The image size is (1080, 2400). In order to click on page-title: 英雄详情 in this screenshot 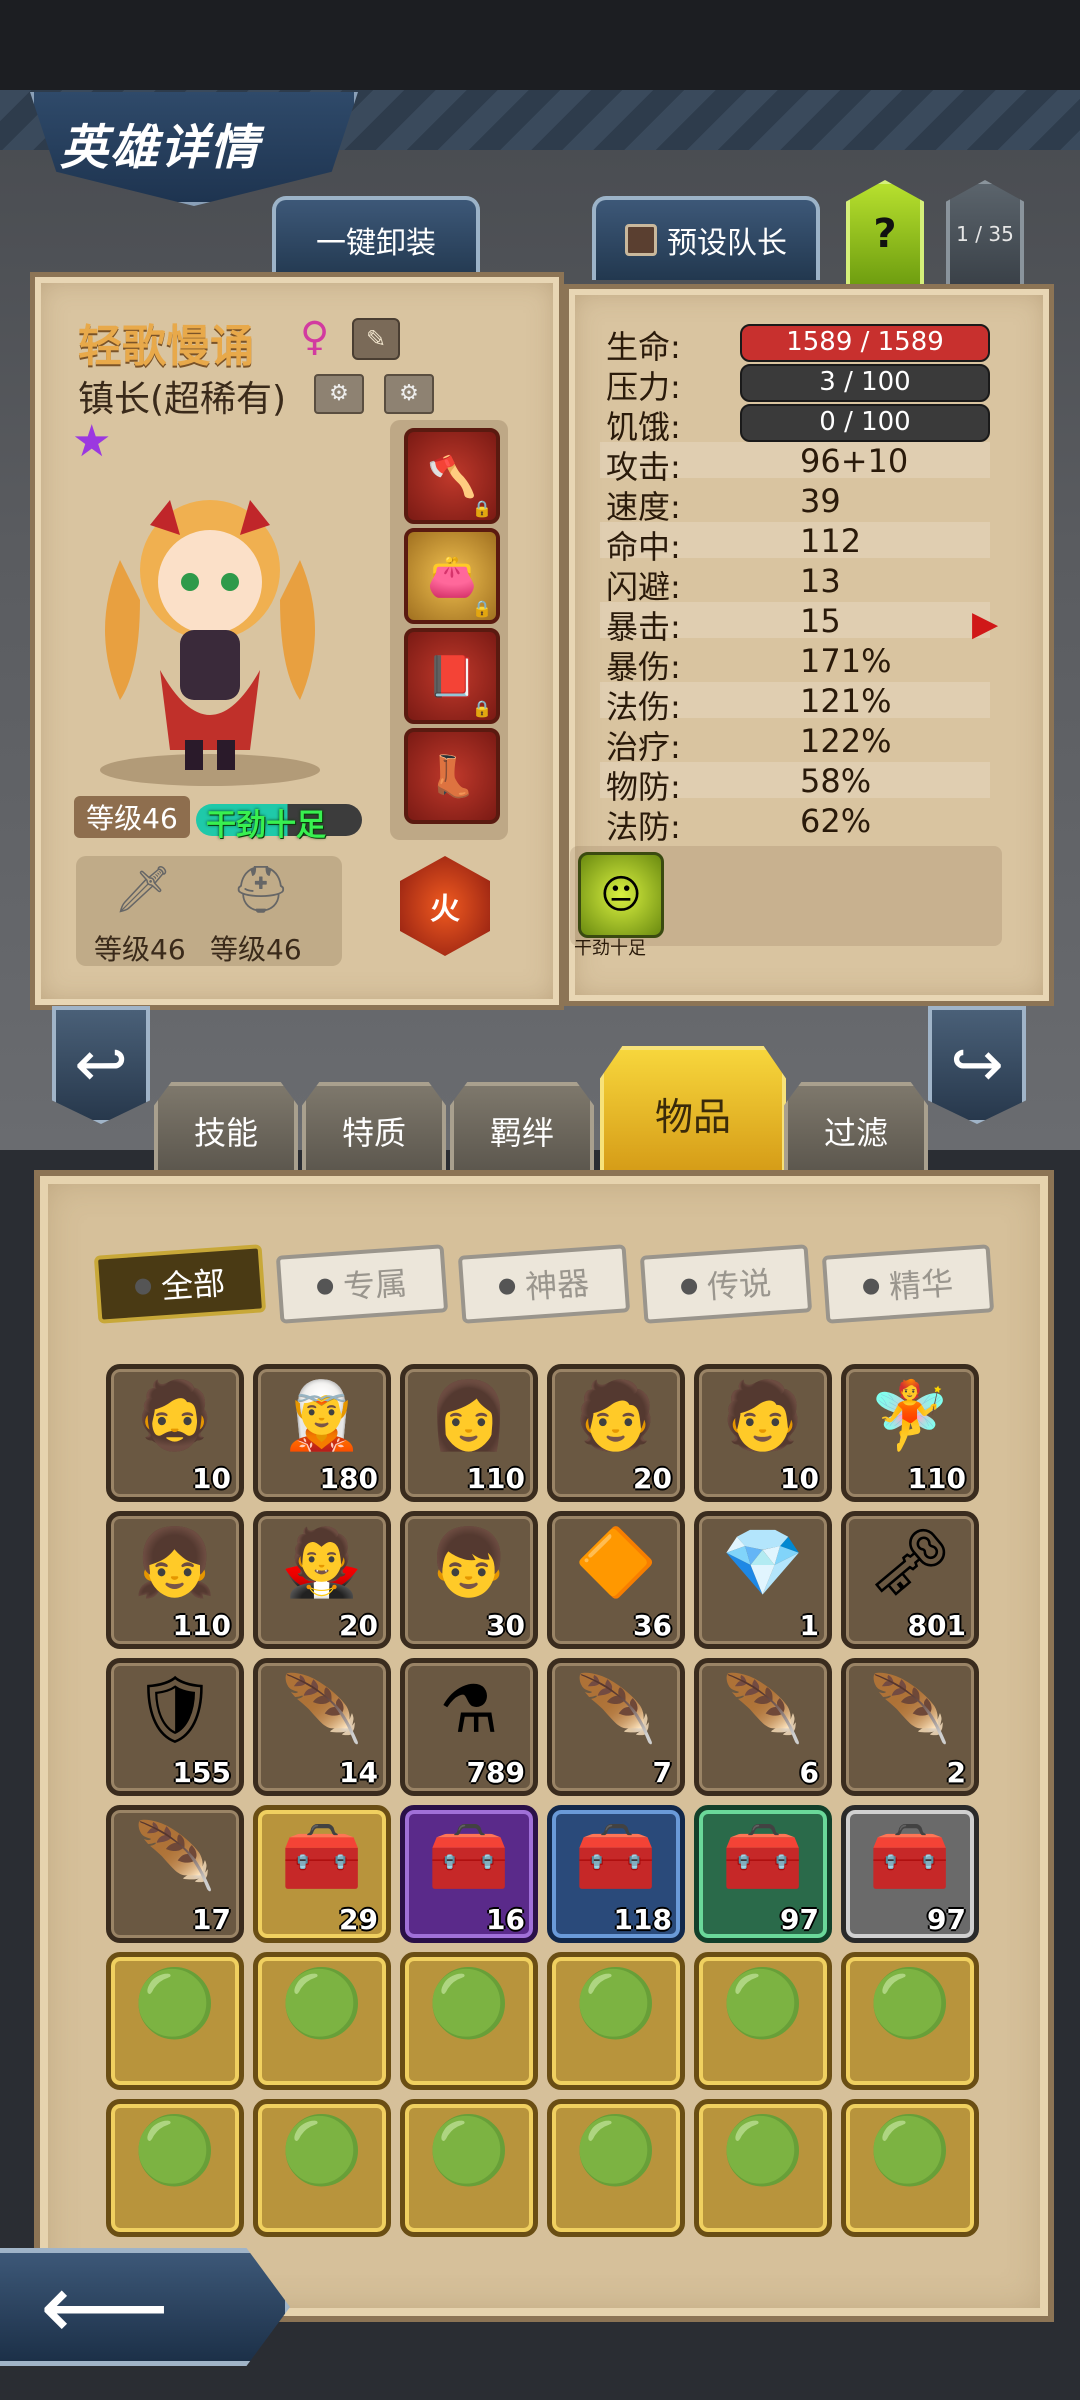, I will do `click(160, 148)`.